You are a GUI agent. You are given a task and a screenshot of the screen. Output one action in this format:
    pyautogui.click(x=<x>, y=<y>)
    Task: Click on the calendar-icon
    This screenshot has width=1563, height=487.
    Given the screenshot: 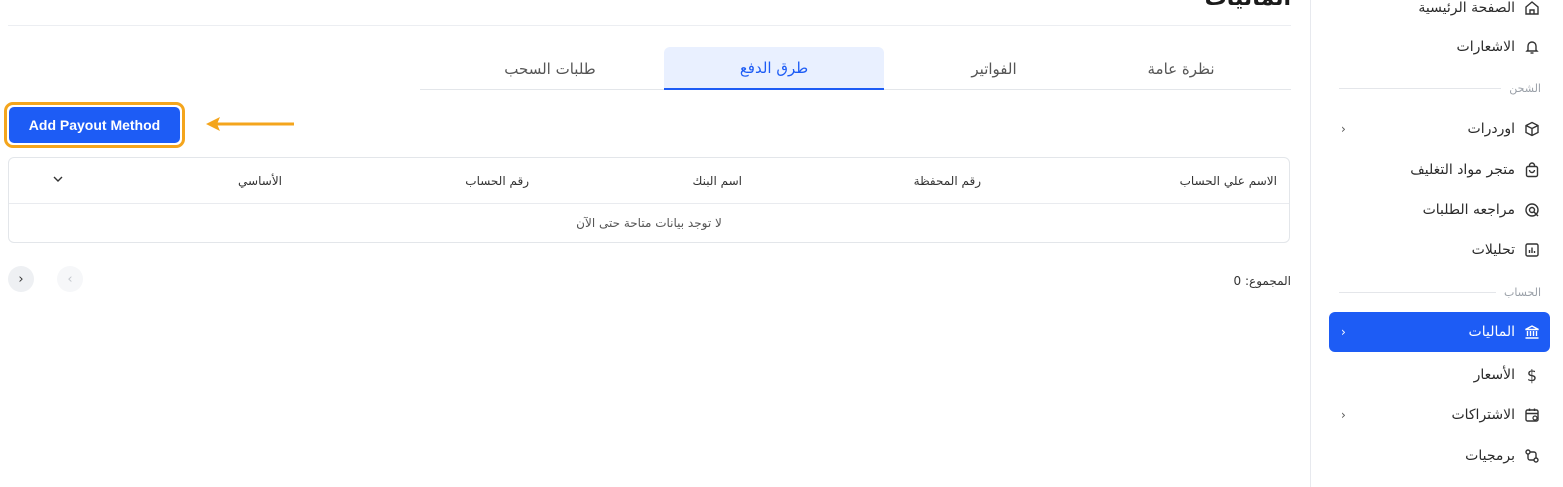 What is the action you would take?
    pyautogui.click(x=1532, y=415)
    